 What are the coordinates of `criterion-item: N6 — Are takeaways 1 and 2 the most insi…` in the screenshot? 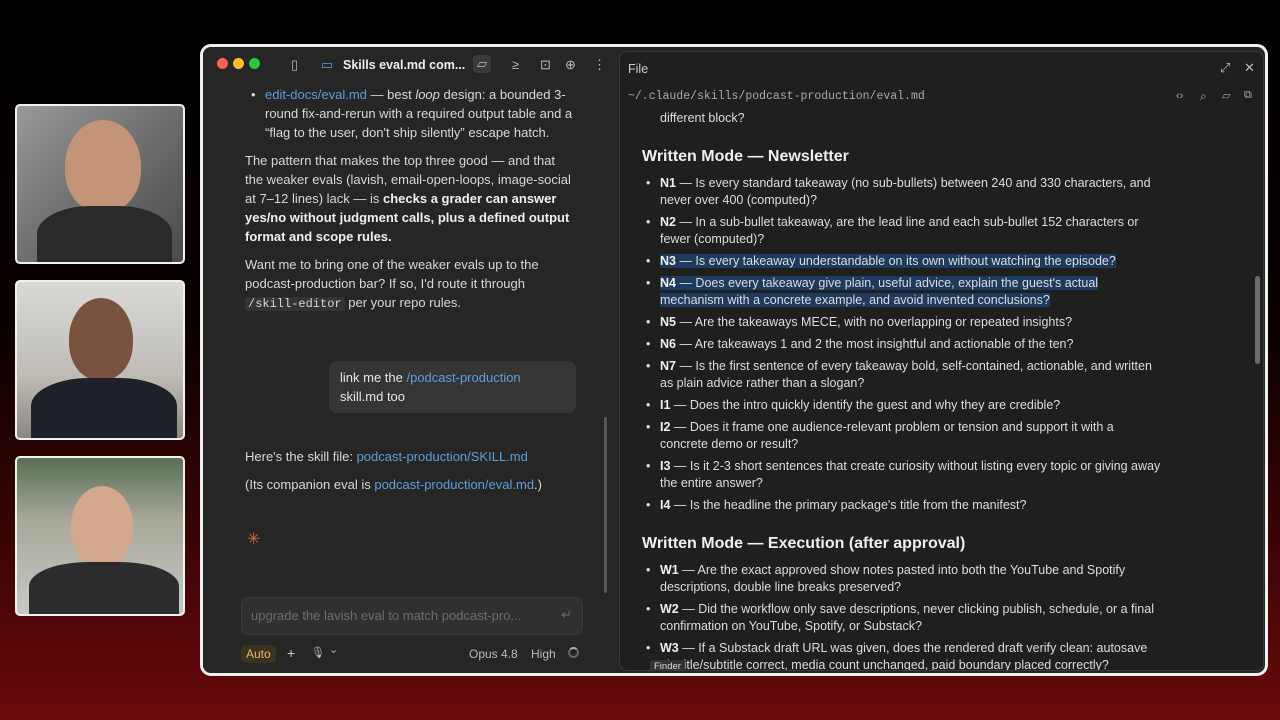 It's located at (902, 344).